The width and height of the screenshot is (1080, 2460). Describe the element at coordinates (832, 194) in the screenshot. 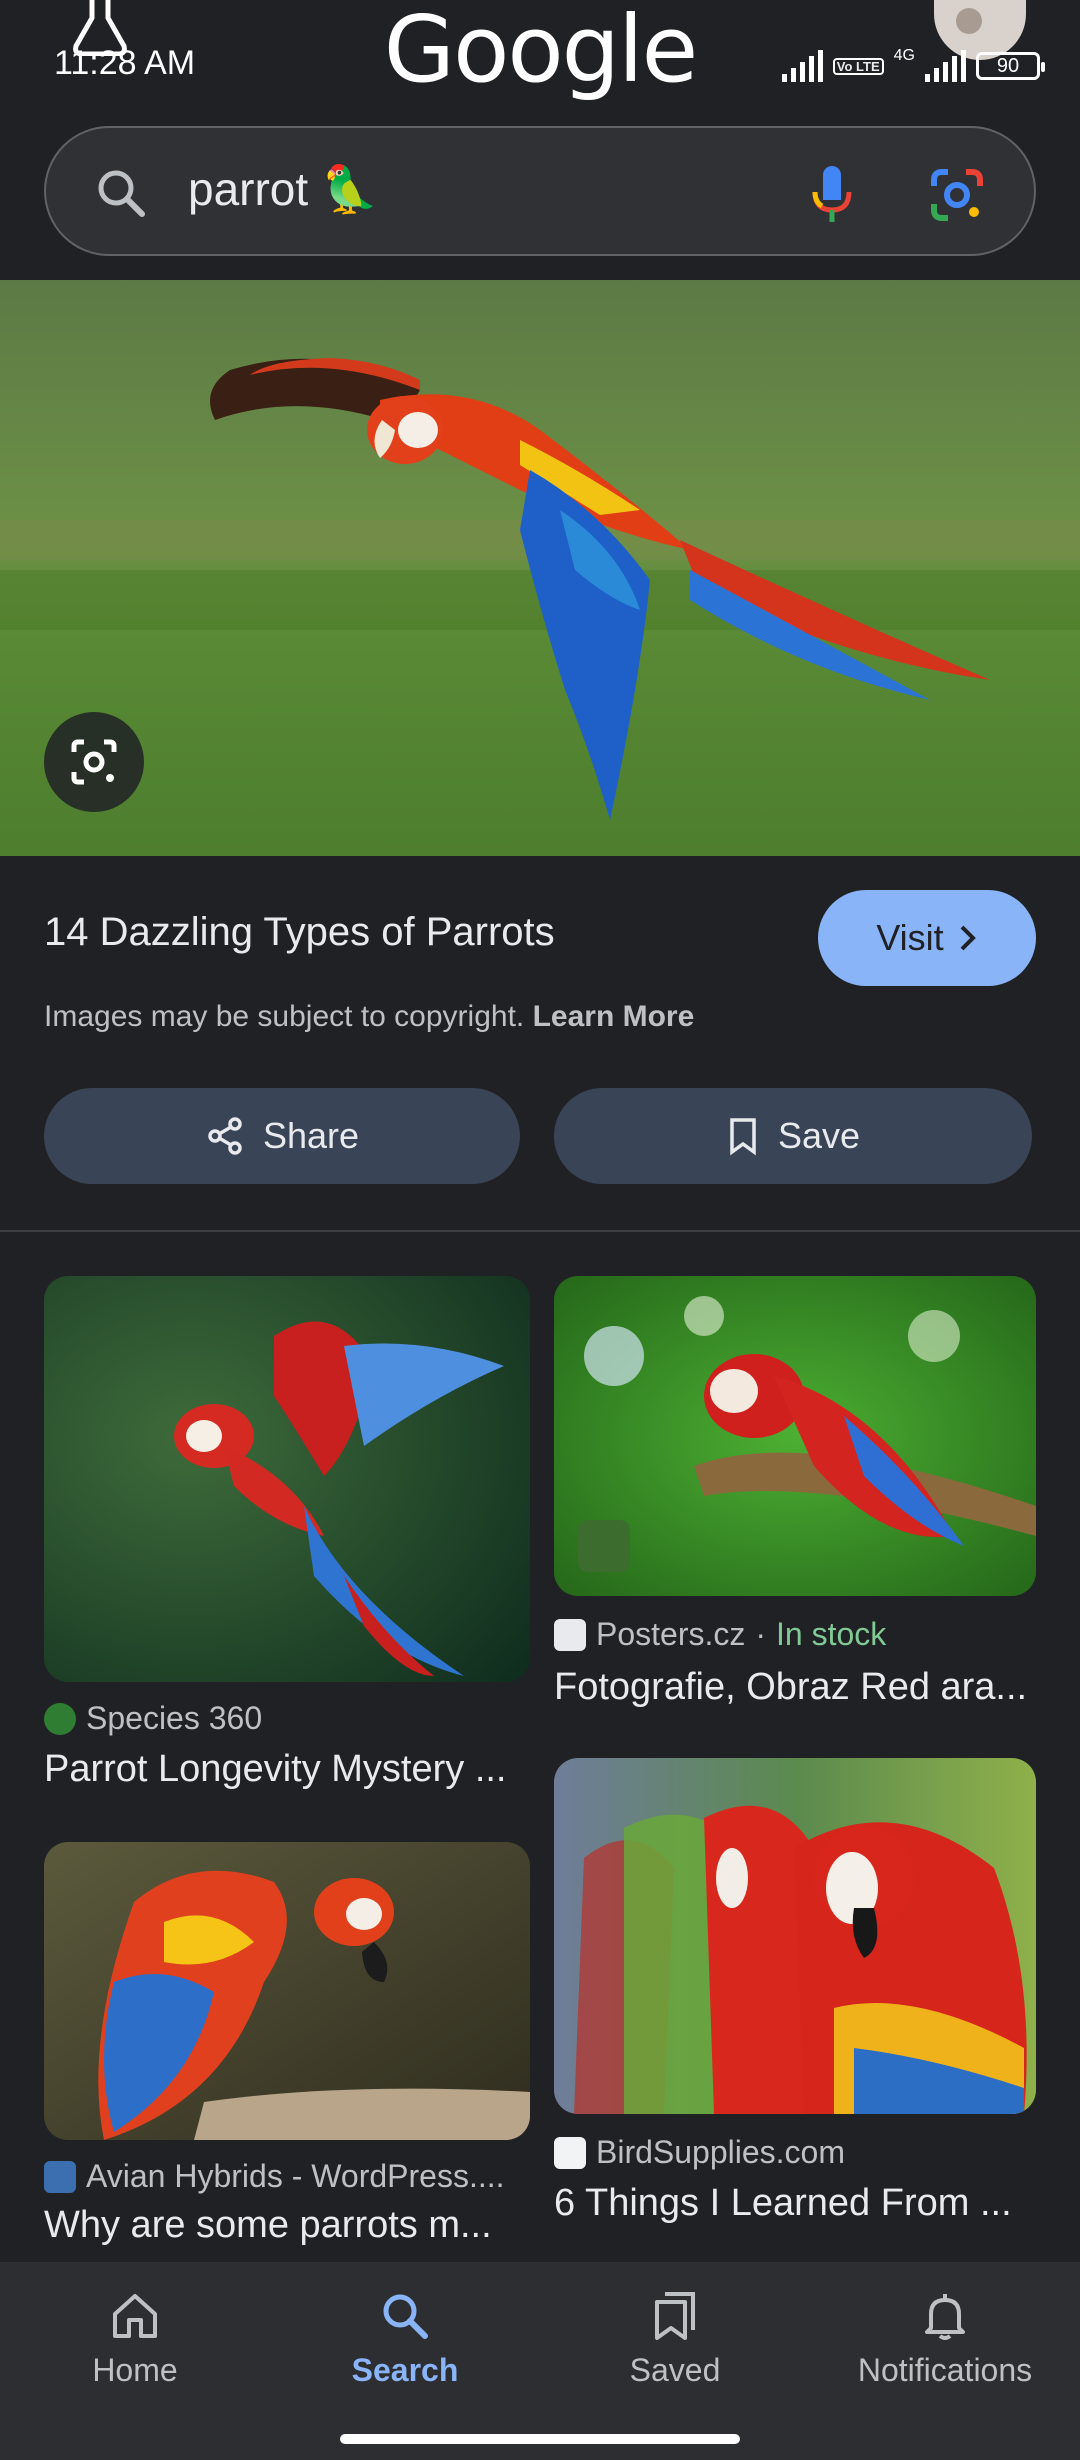

I see `microphone-icon` at that location.